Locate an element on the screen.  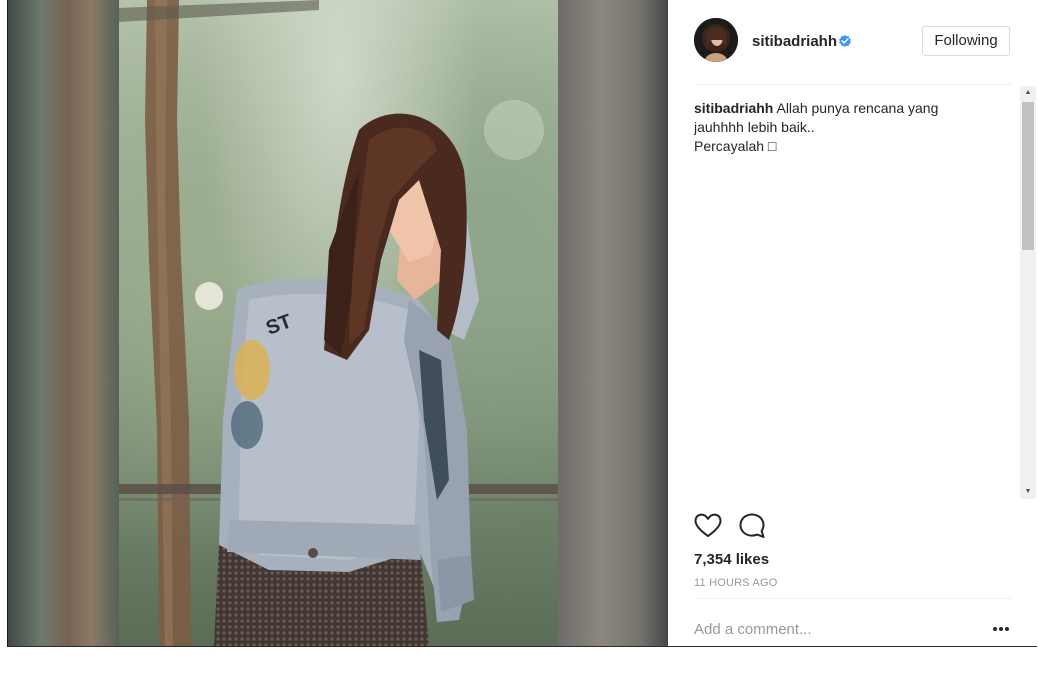
heart-icon is located at coordinates (708, 526).